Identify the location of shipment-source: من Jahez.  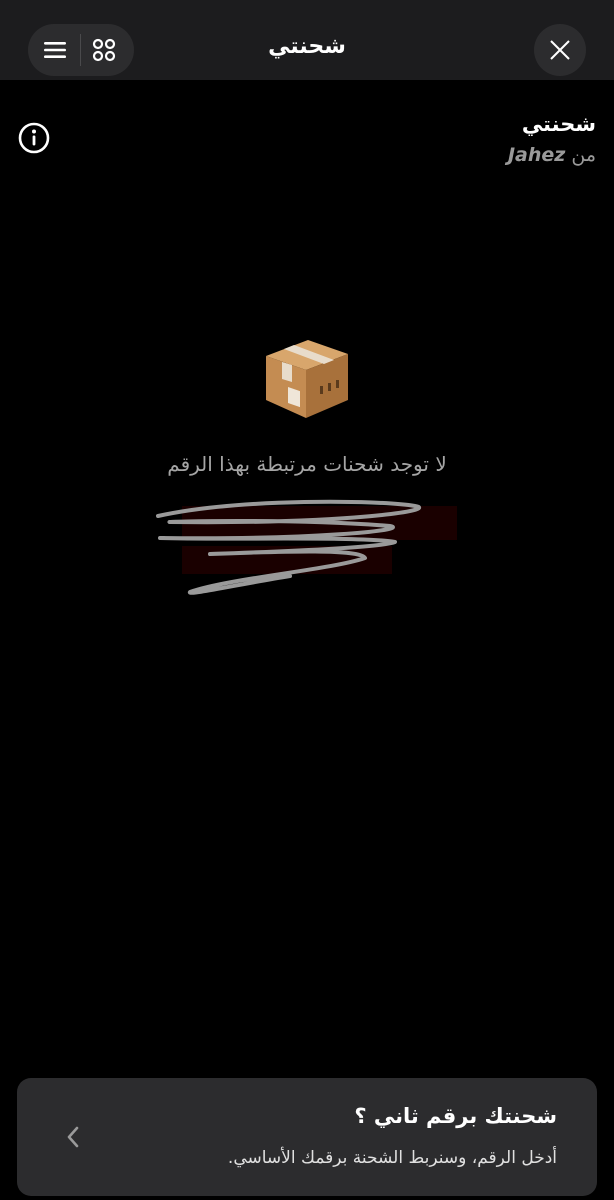
(552, 155).